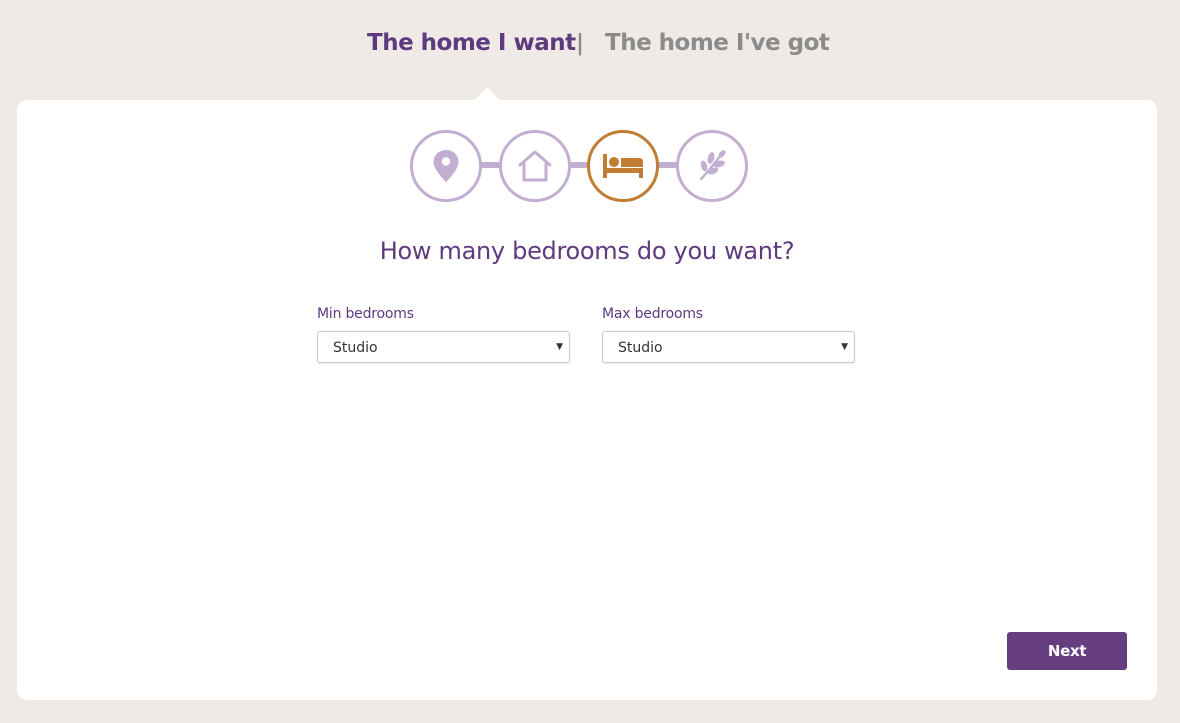 The width and height of the screenshot is (1180, 723). Describe the element at coordinates (355, 348) in the screenshot. I see `min-bedrooms-value: Studio` at that location.